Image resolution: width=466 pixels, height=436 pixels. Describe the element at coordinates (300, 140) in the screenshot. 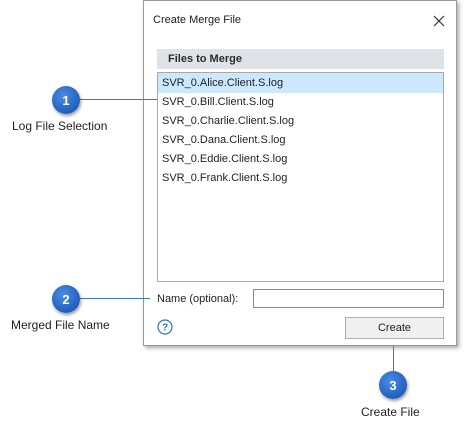

I see `file-list-item: SVR_0.Dana.Client.S.log` at that location.